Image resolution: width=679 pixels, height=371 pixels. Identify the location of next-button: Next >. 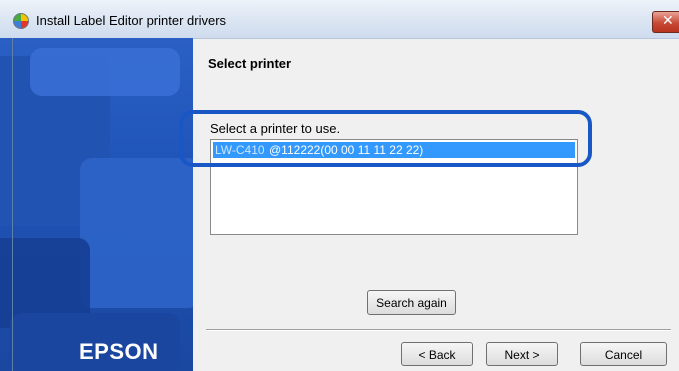
(522, 354).